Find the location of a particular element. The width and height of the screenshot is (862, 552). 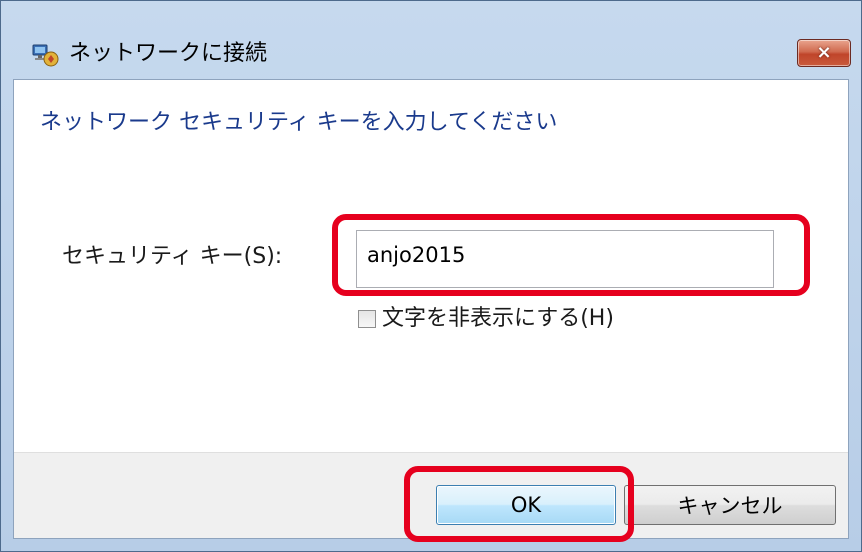

ok-button: OK is located at coordinates (526, 505).